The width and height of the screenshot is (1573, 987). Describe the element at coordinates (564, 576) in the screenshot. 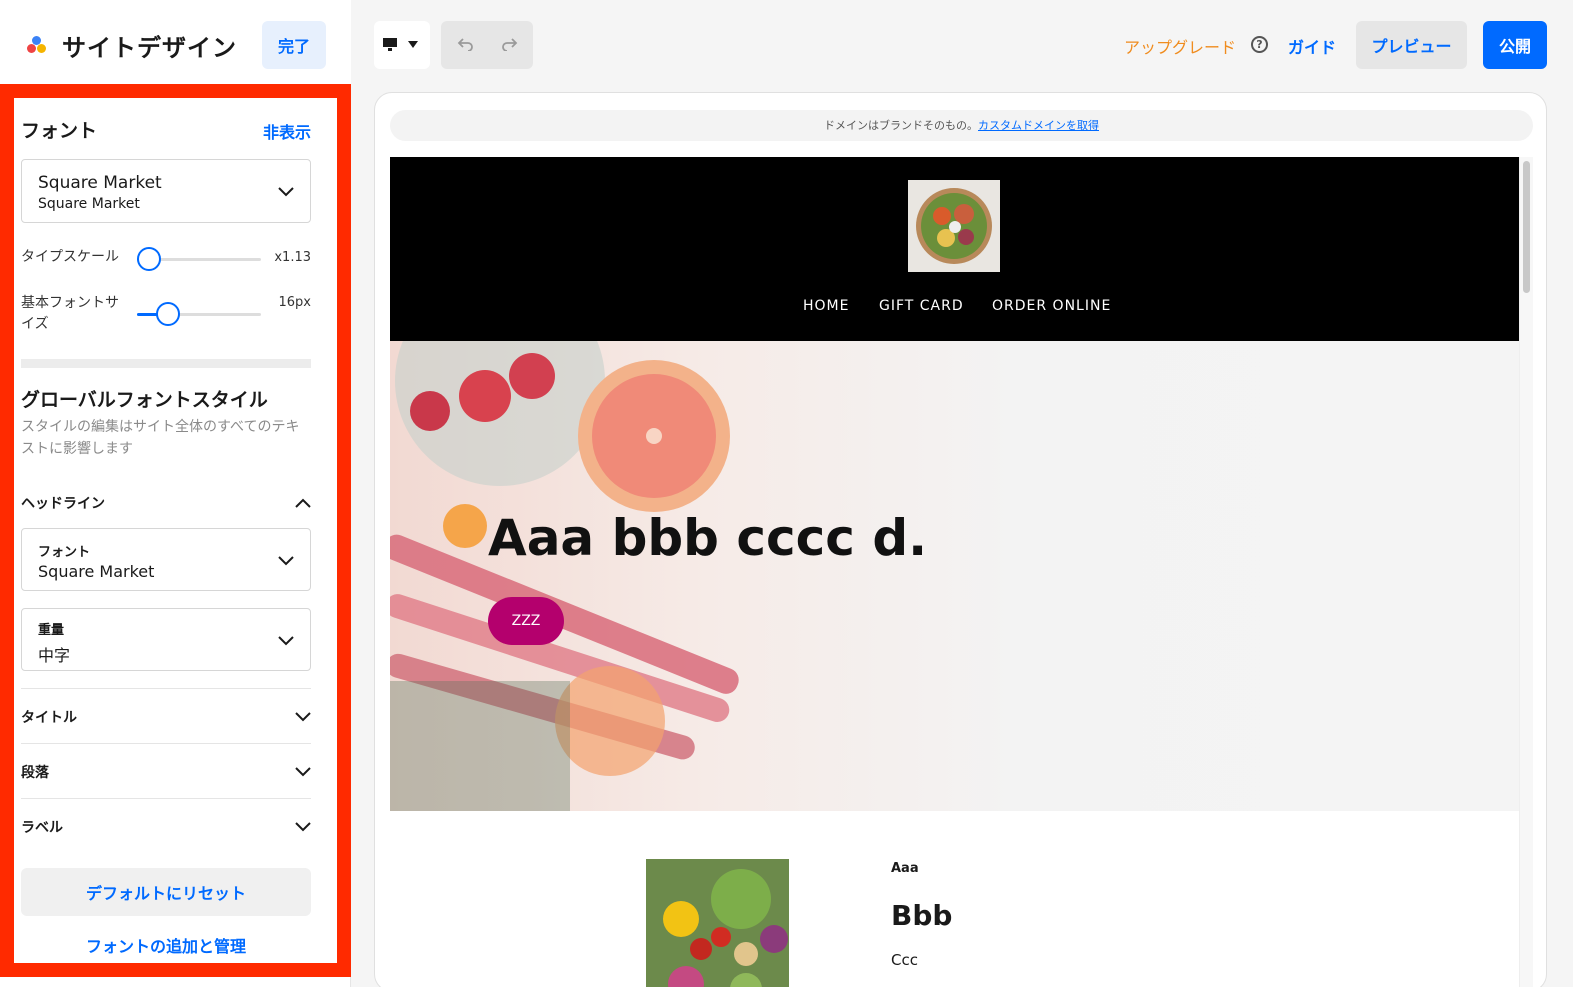

I see `hero-background-image` at that location.